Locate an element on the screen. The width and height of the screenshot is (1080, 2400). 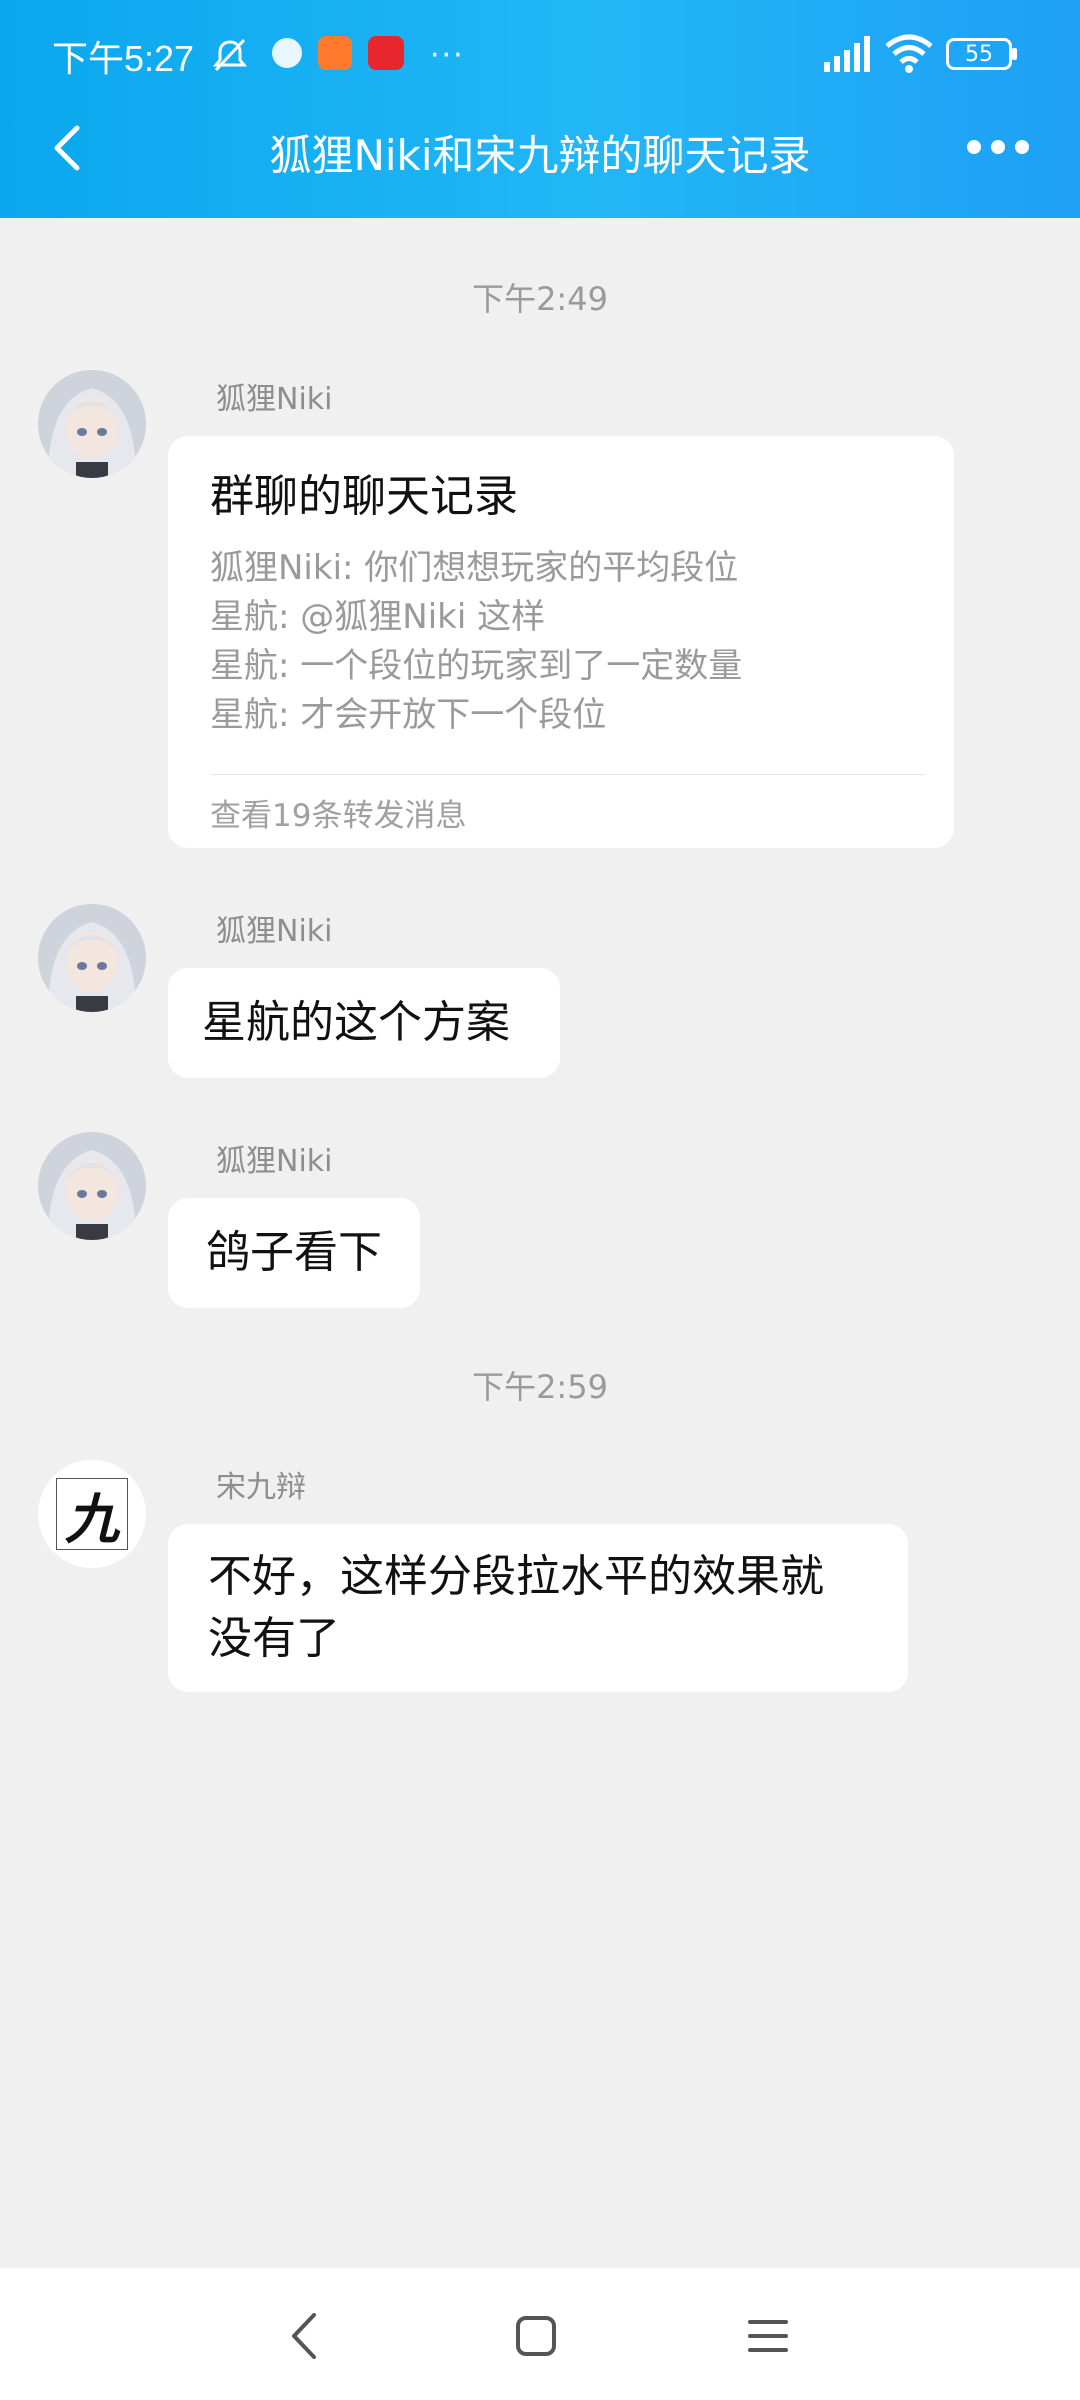
battery-tip is located at coordinates (1014, 54).